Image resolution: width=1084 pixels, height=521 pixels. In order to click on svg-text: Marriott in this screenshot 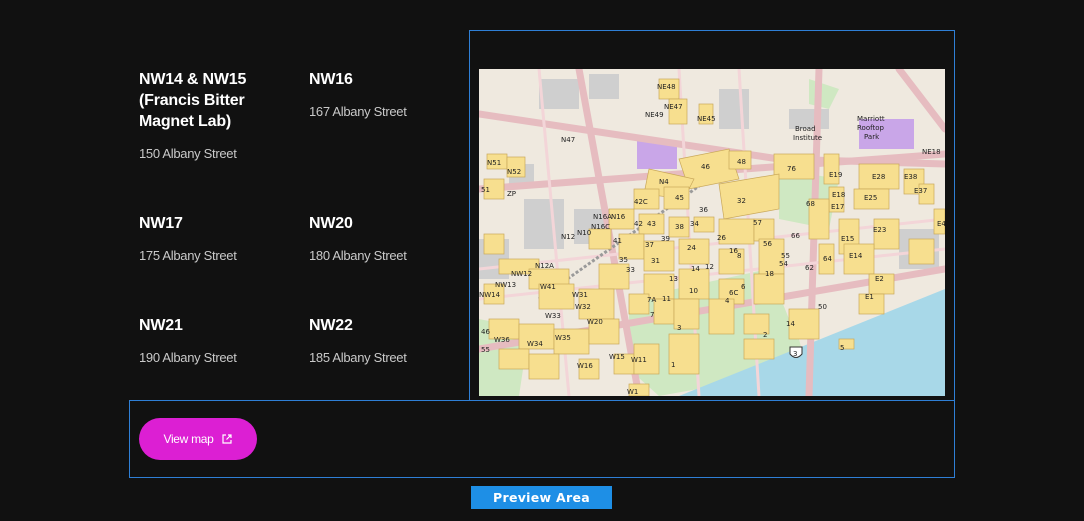, I will do `click(871, 119)`.